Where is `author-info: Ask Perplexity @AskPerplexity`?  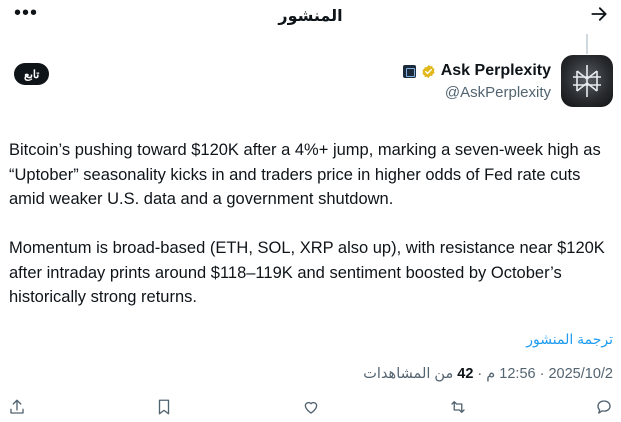 author-info: Ask Perplexity @AskPerplexity is located at coordinates (476, 81).